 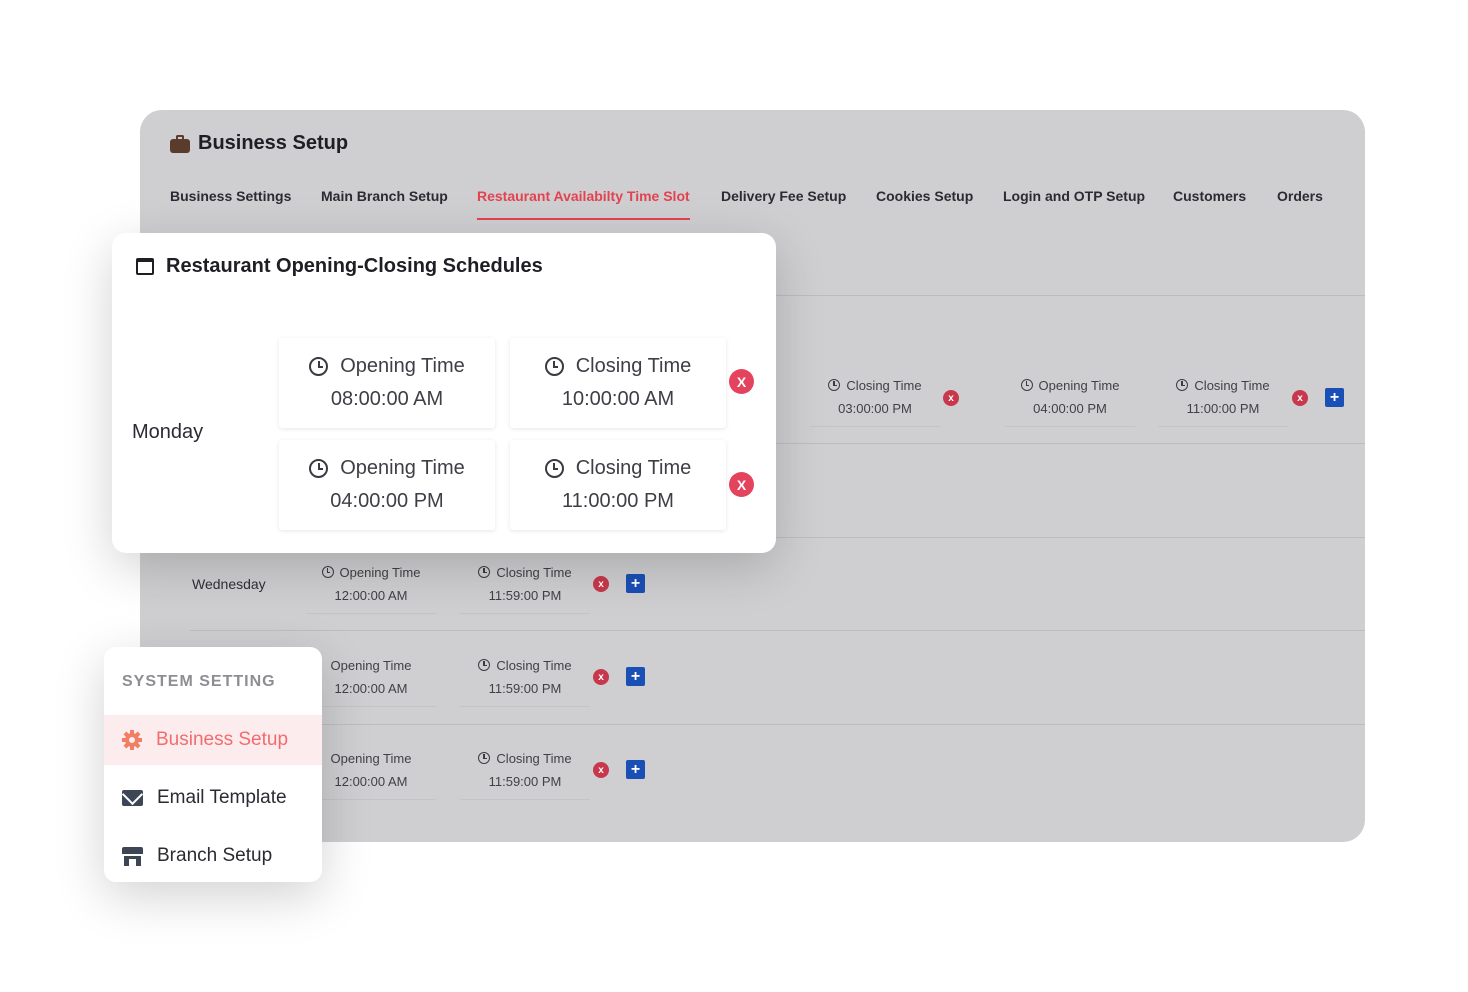 I want to click on tab-customers: Customers, so click(x=1209, y=203).